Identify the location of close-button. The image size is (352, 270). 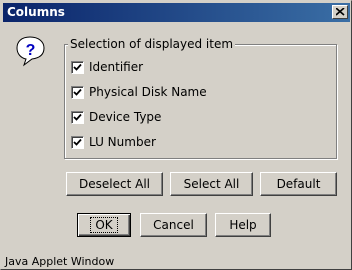
(340, 12).